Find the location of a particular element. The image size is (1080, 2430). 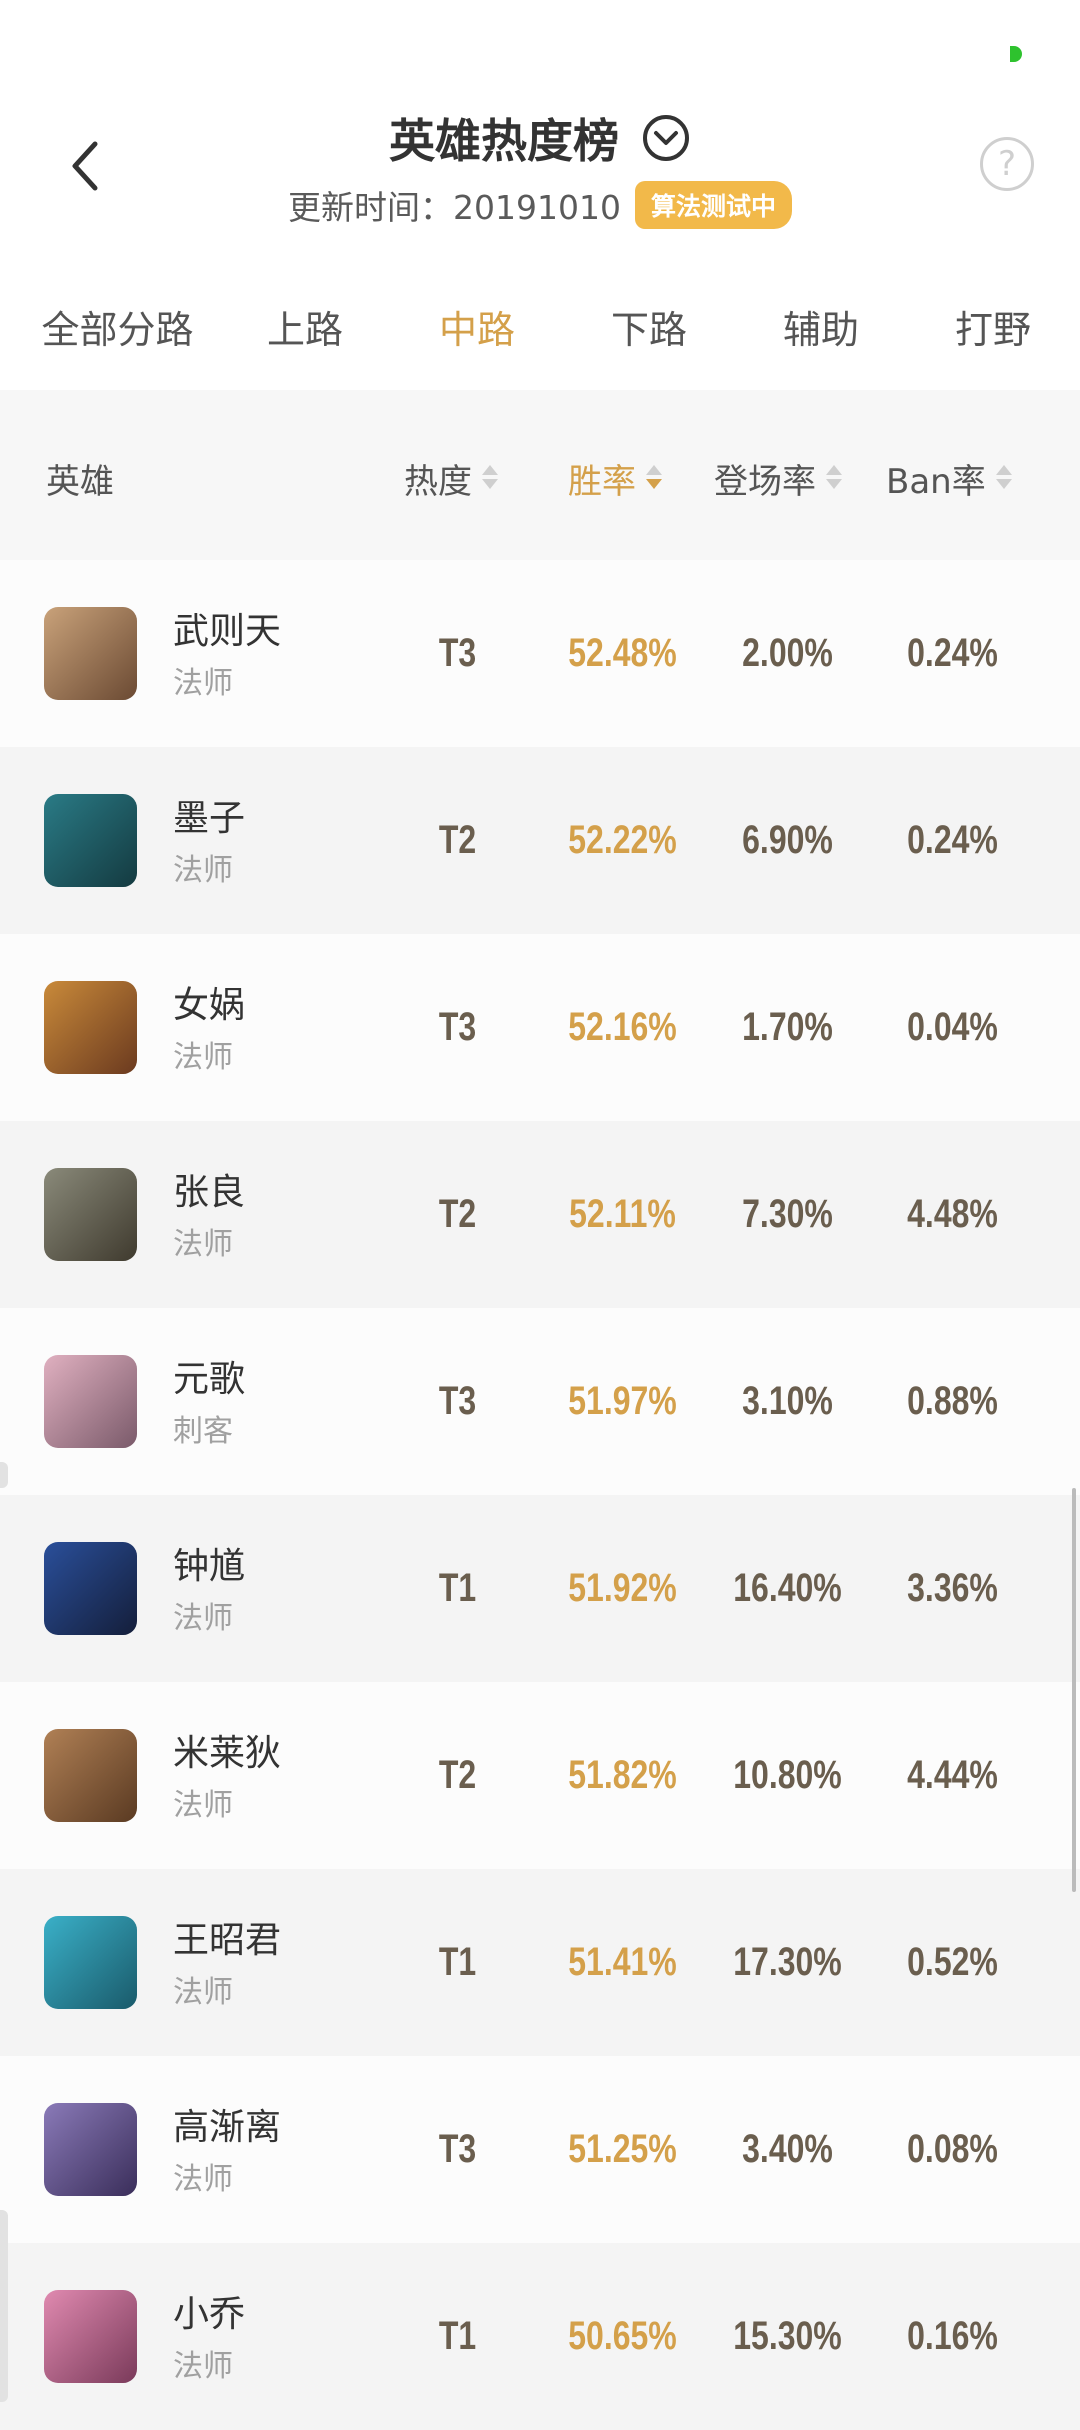

pick-rate: 15.30% is located at coordinates (787, 2335).